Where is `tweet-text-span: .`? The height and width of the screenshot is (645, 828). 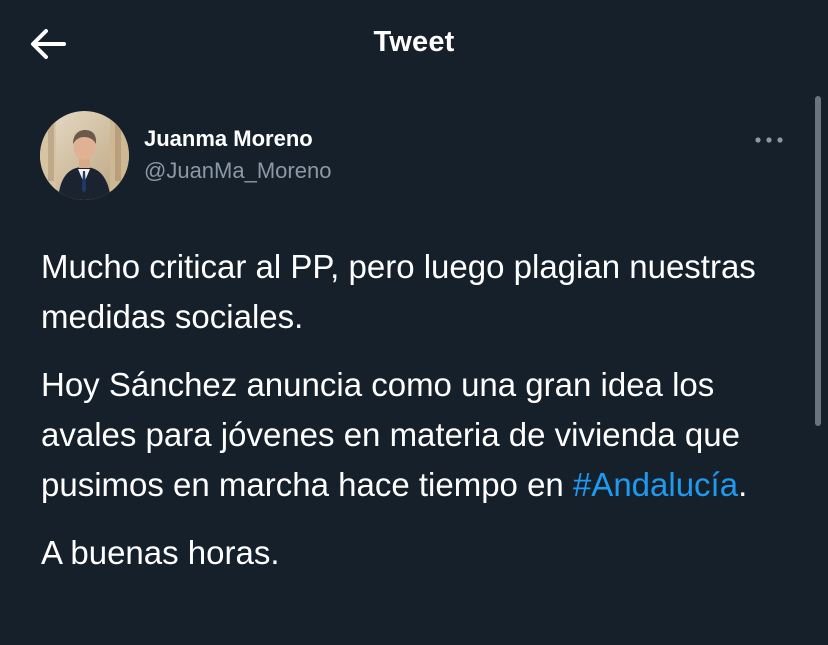 tweet-text-span: . is located at coordinates (743, 484).